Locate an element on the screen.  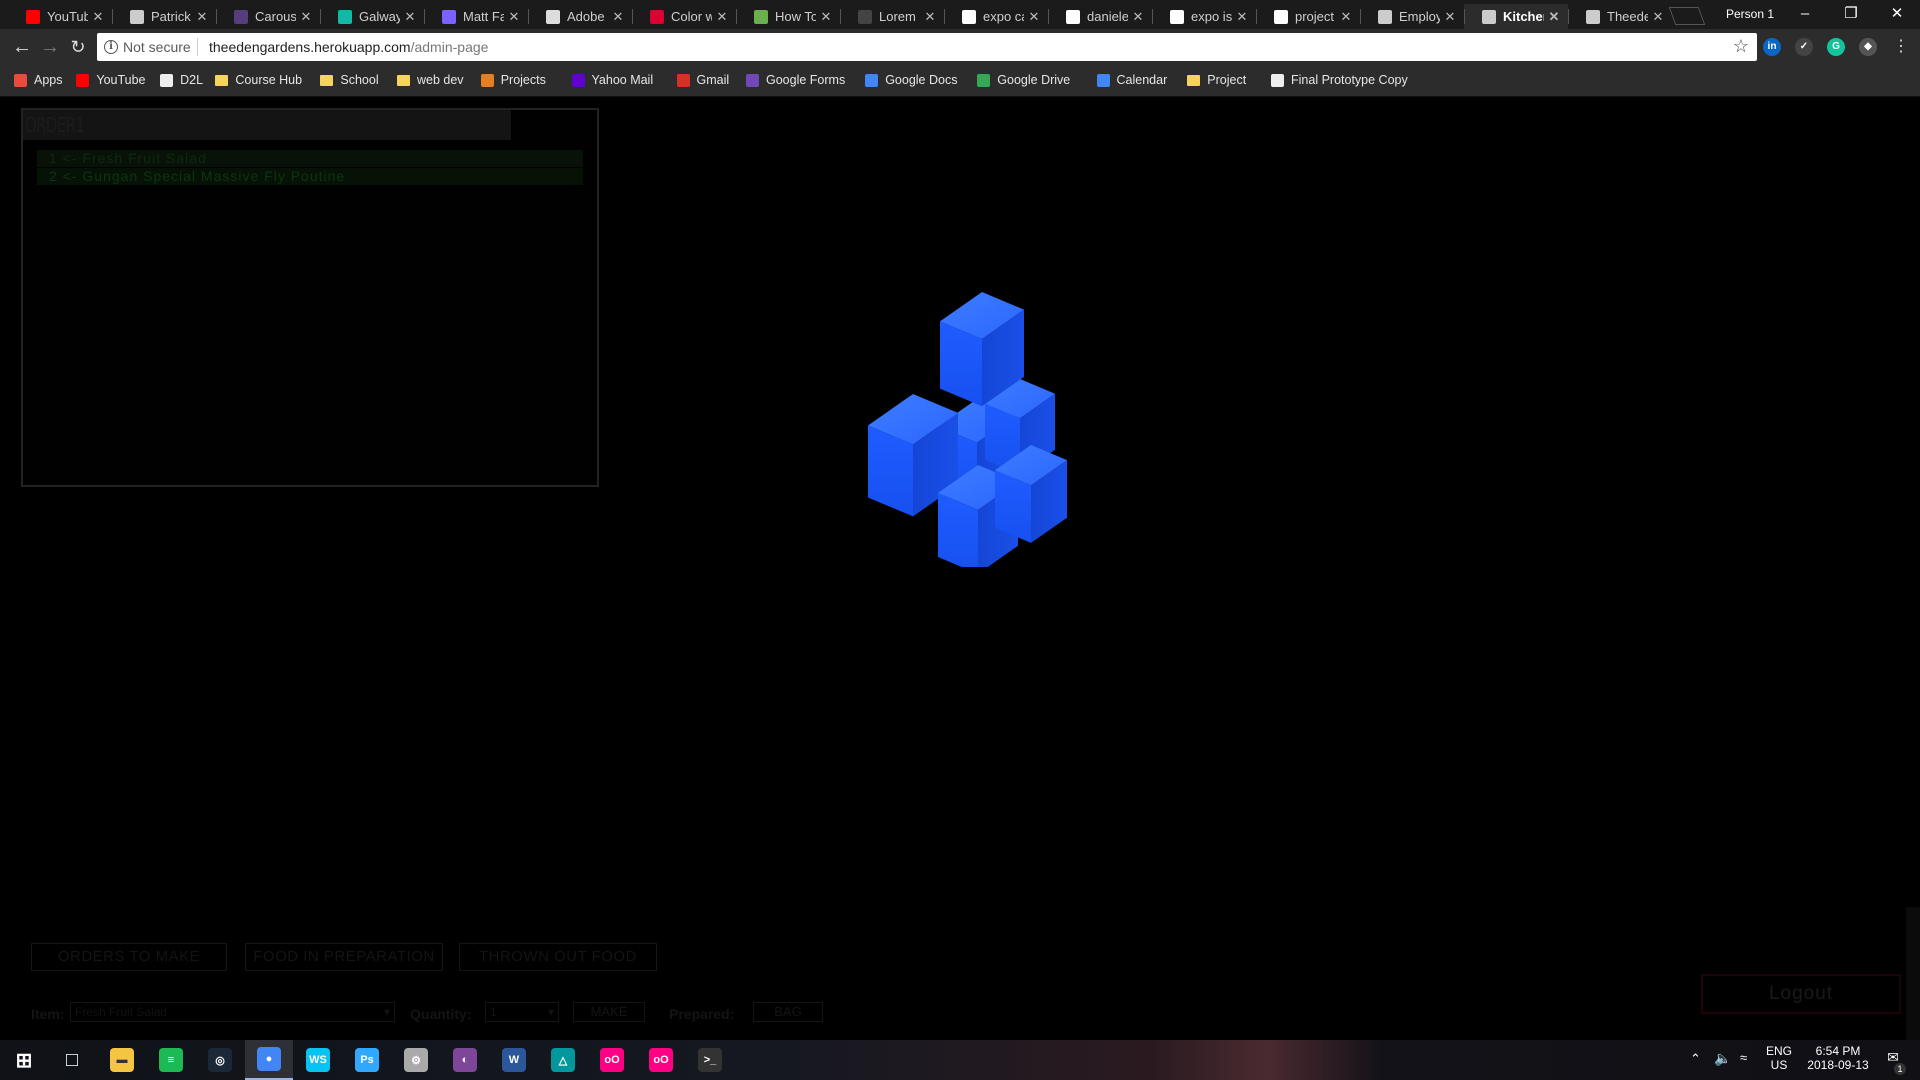
browser-tab: Galway t ✕ is located at coordinates (372, 16).